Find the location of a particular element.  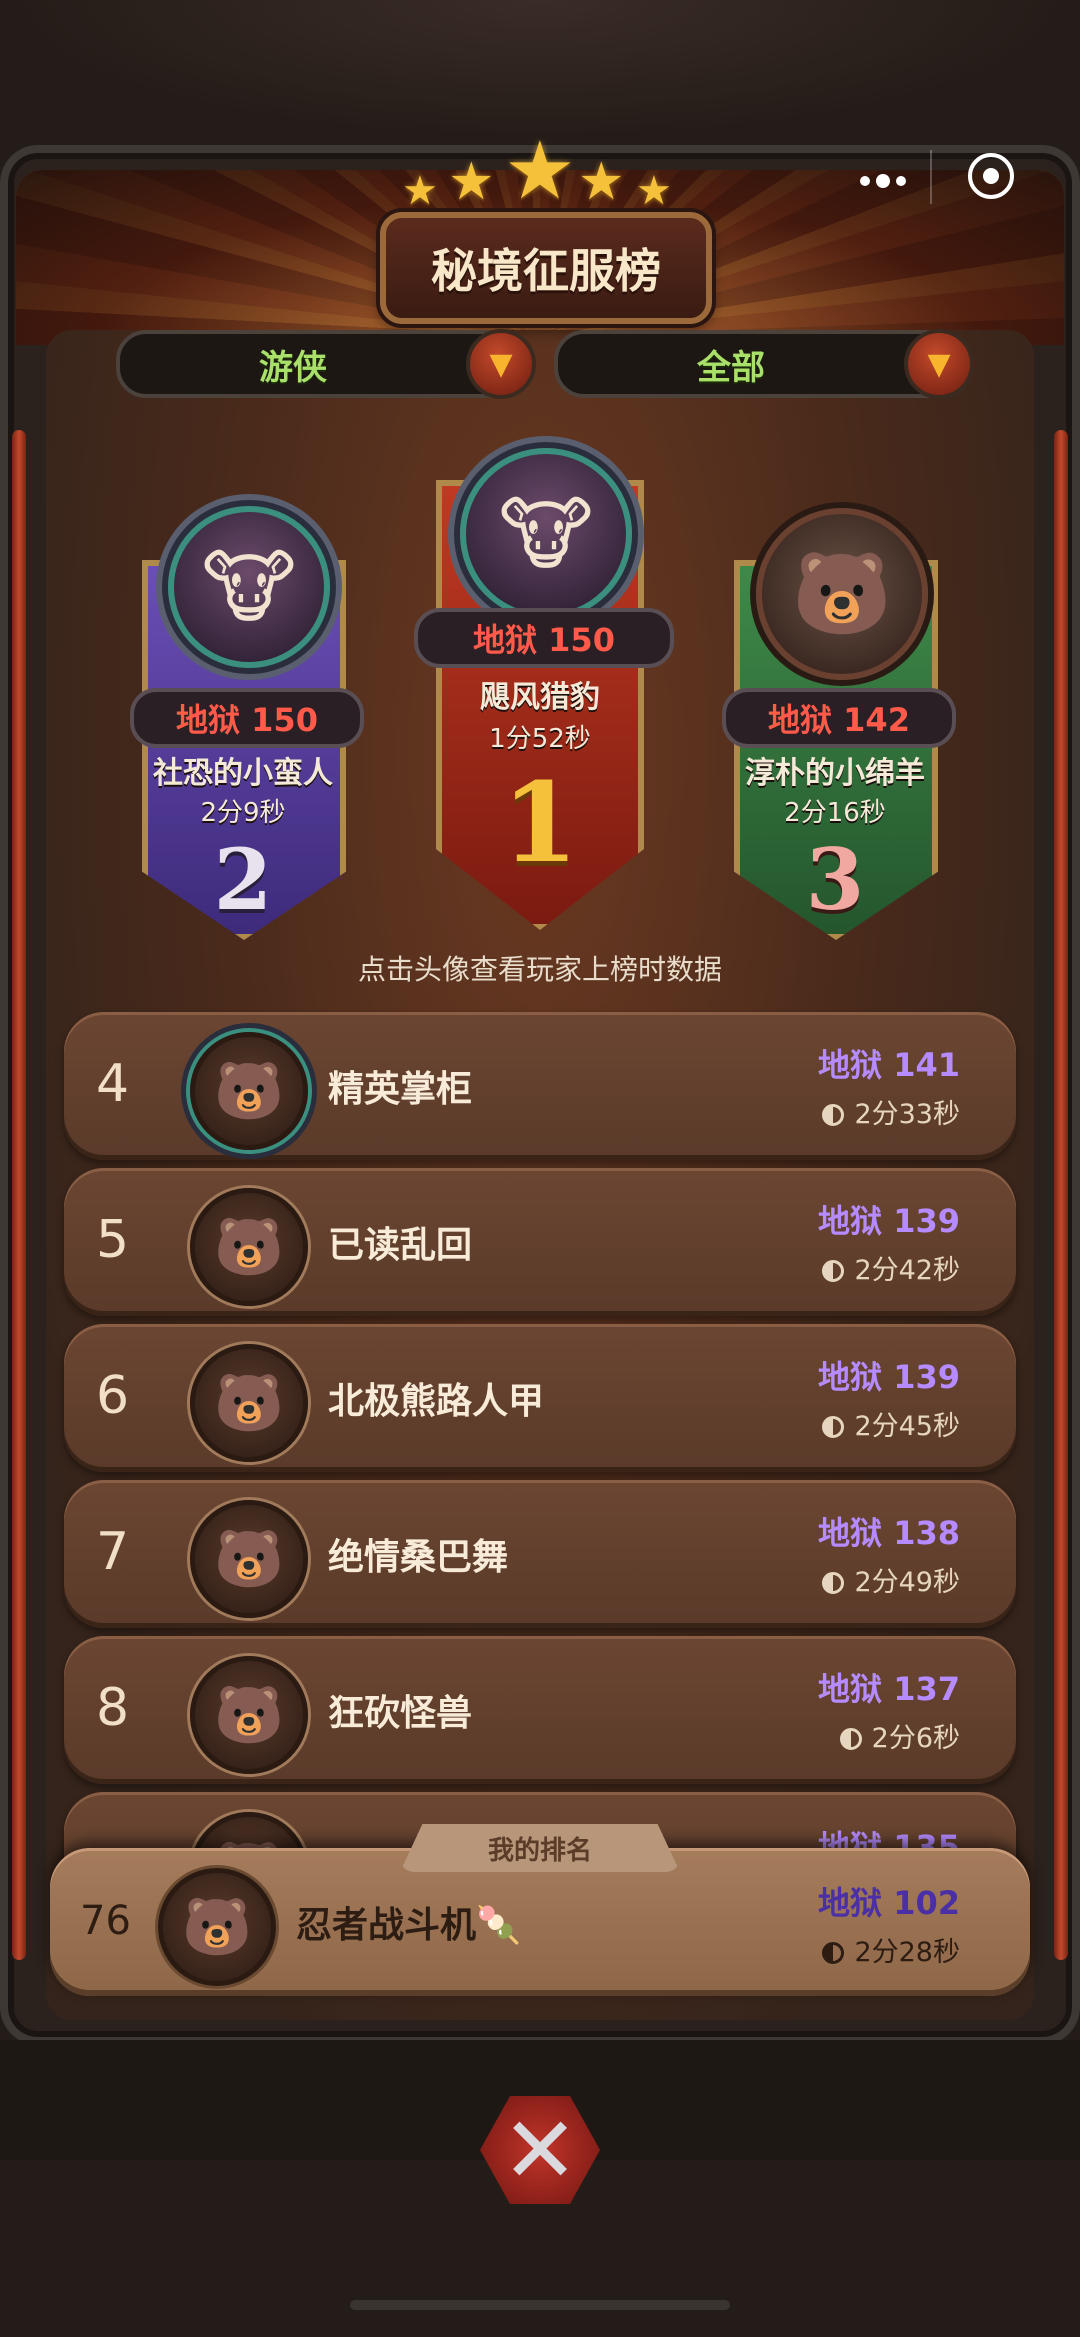

right-rail is located at coordinates (1061, 1195).